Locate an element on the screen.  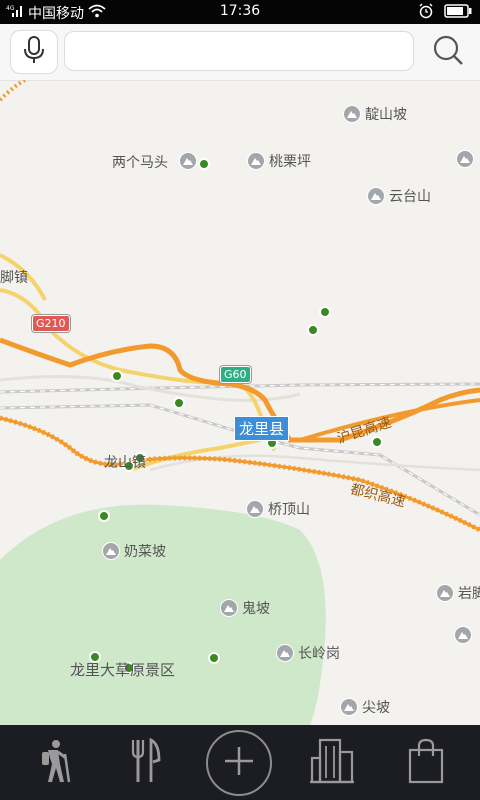
poi-label: 岩脚 is located at coordinates (469, 594).